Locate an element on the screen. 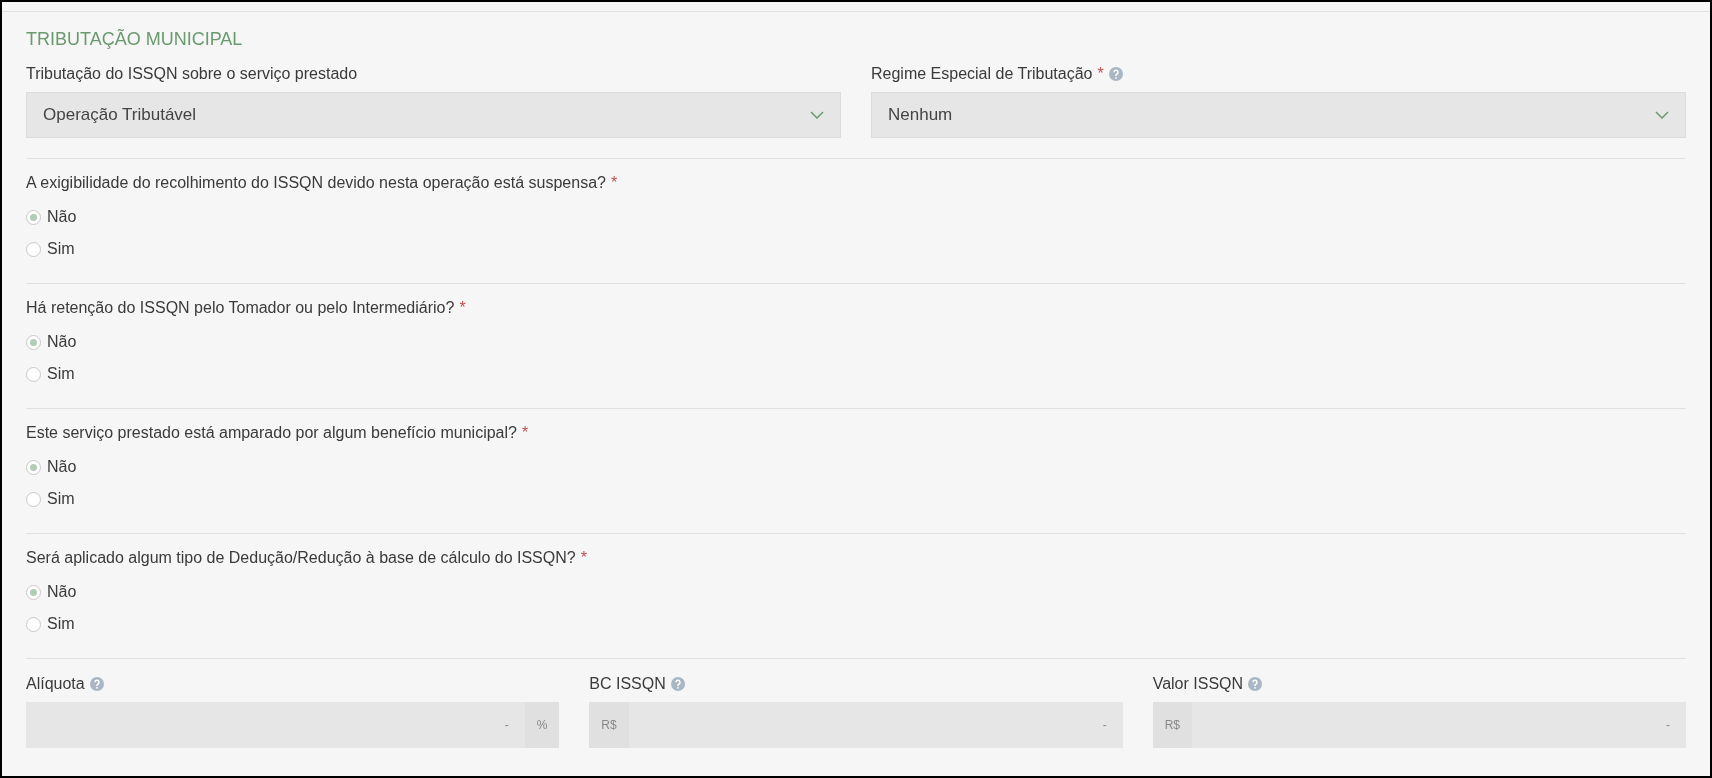 The width and height of the screenshot is (1712, 778). question-text: Este serviço prestado está amparado por algum benefício municipal? is located at coordinates (271, 433).